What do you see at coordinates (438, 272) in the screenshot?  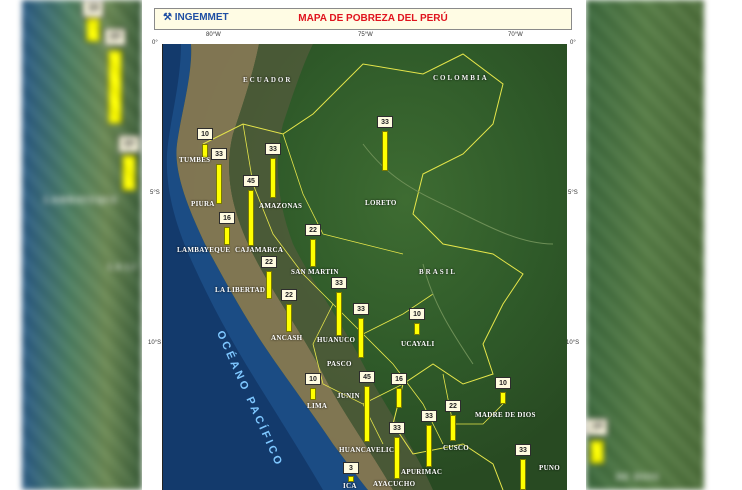 I see `country-label-brasil: BRASIL` at bounding box center [438, 272].